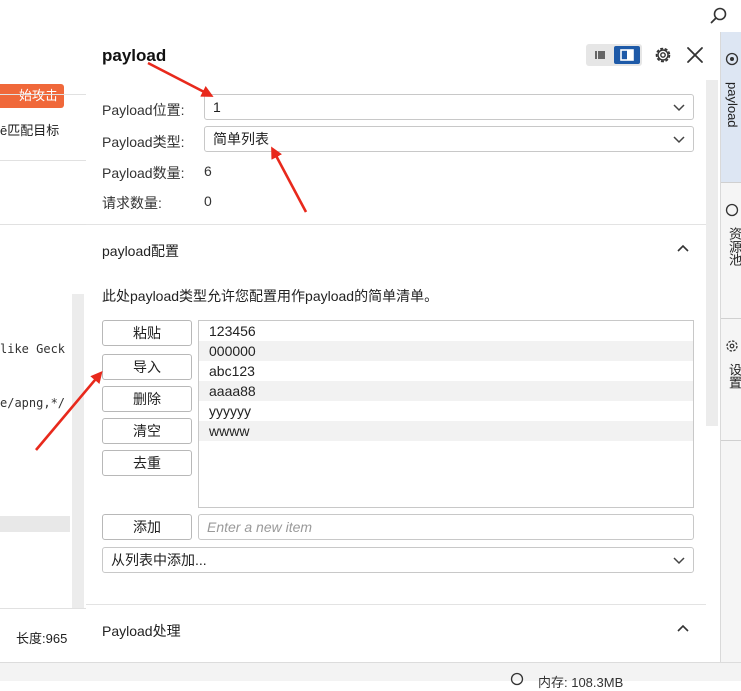 This screenshot has height=691, width=741. Describe the element at coordinates (446, 527) in the screenshot. I see `new-item-input: Enter a new item` at that location.